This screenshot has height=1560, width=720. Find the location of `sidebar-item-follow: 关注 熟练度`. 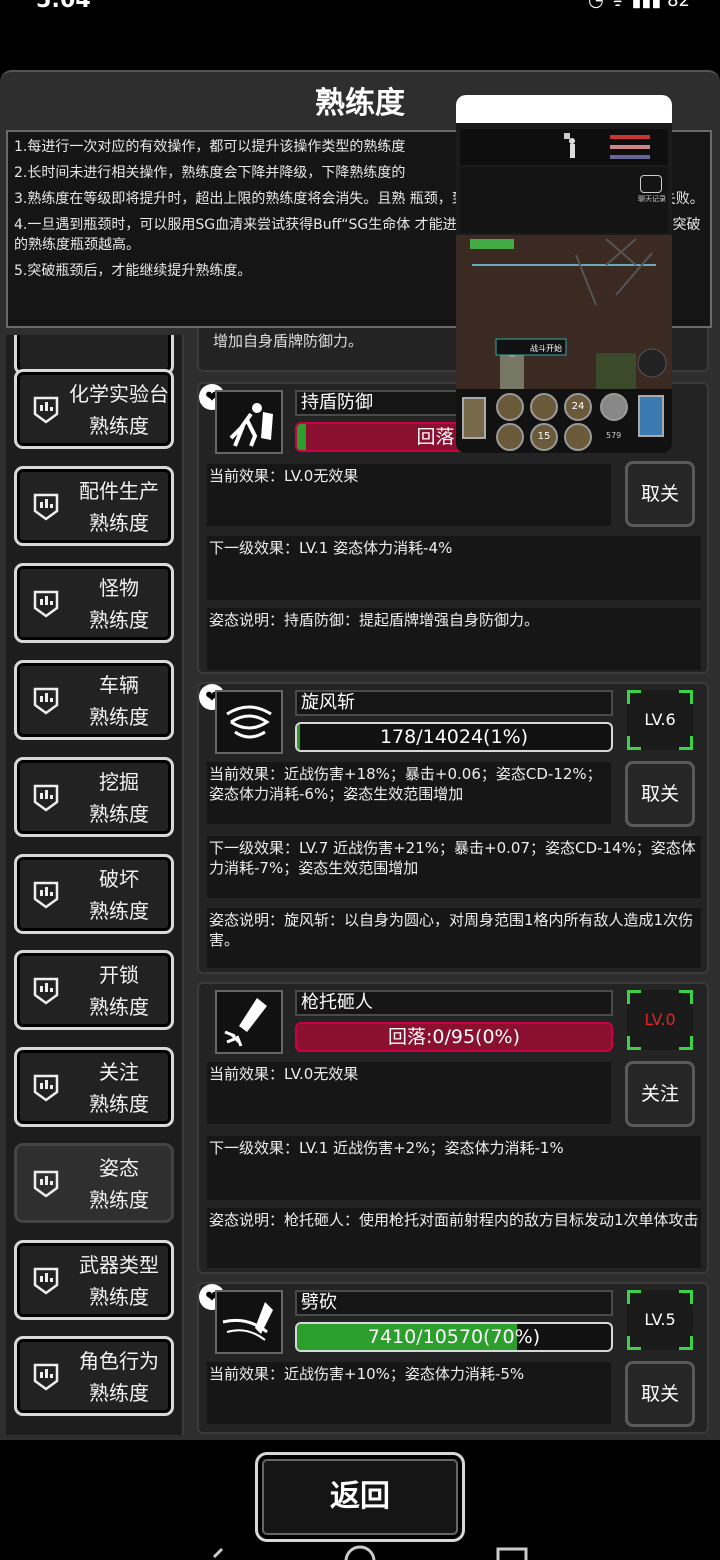

sidebar-item-follow: 关注 熟练度 is located at coordinates (94, 1087).